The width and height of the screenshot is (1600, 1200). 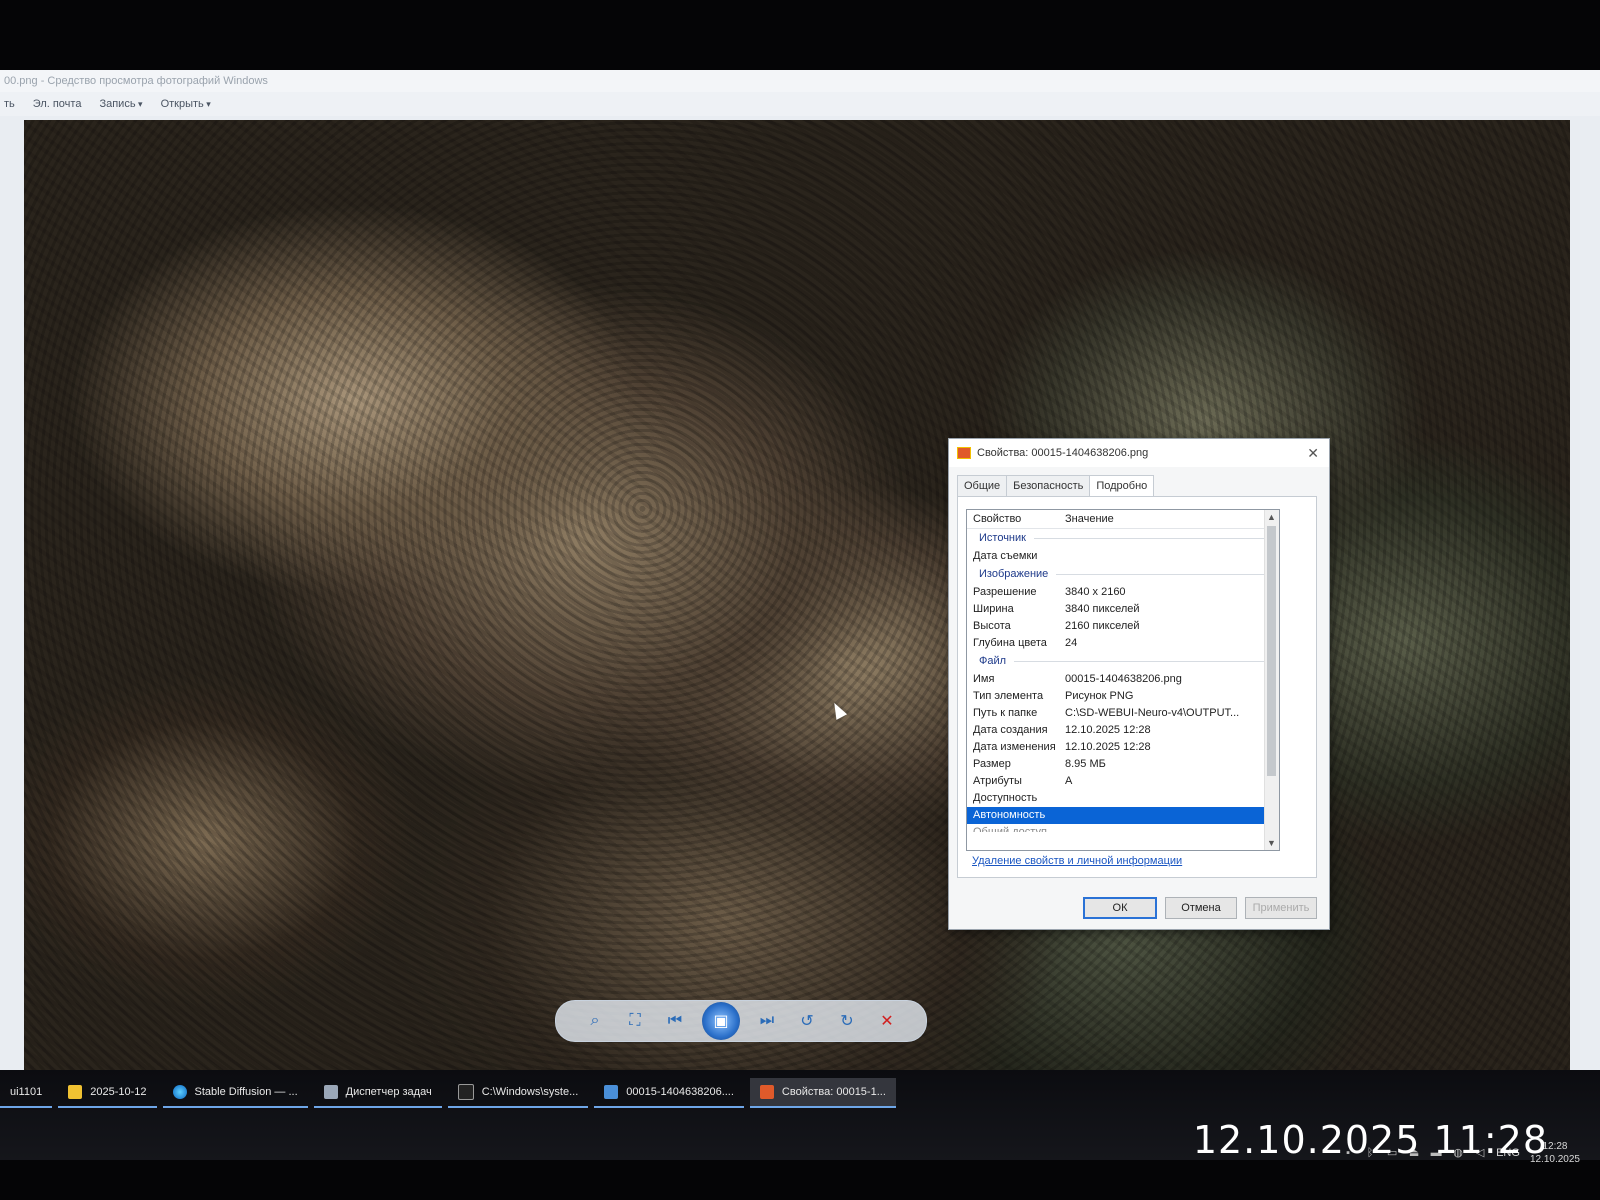 What do you see at coordinates (1009, 815) in the screenshot?
I see `property-key: Автономность` at bounding box center [1009, 815].